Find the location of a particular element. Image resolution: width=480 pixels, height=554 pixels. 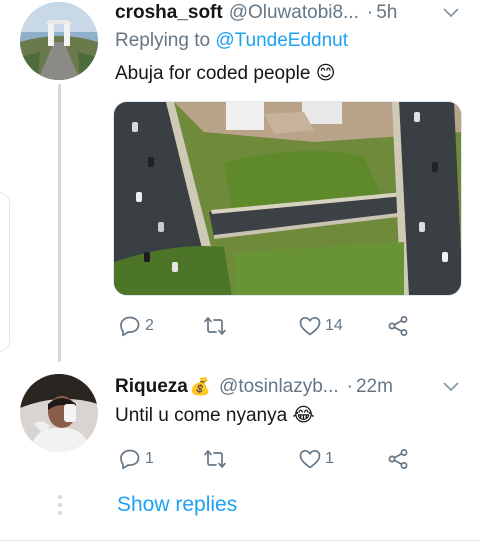

more-replies-dots is located at coordinates (60, 507).